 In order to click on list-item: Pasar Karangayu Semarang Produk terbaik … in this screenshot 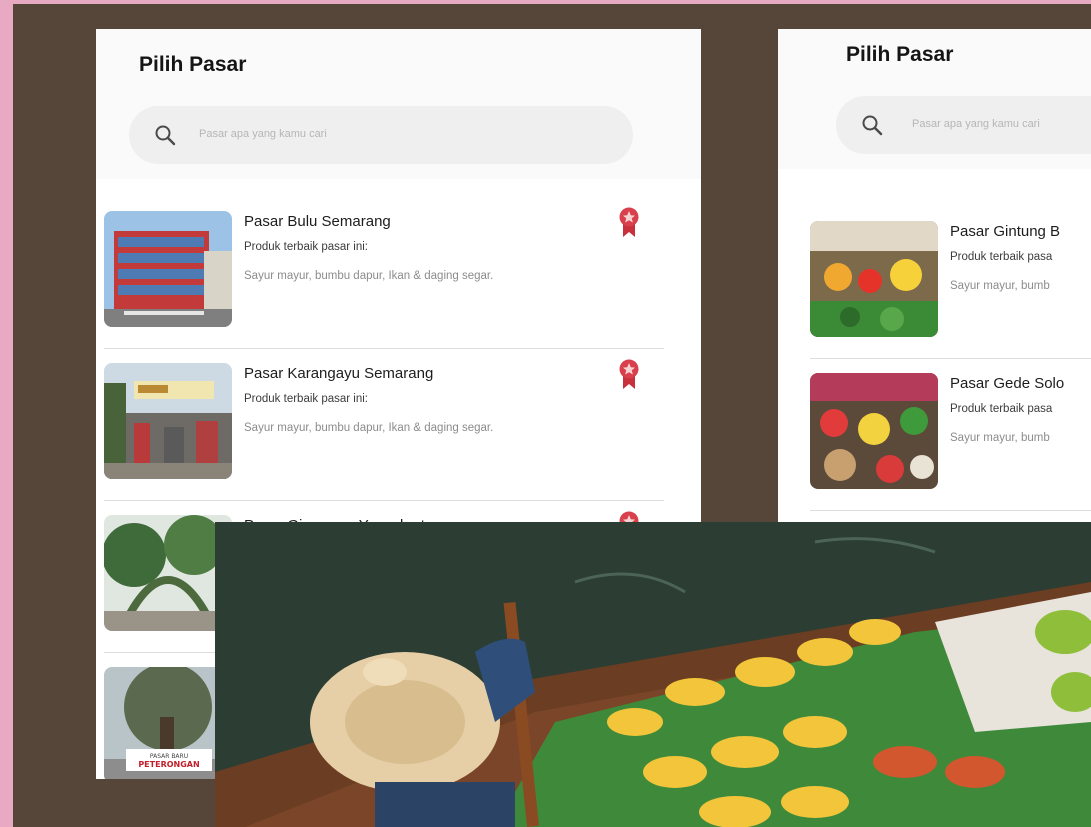, I will do `click(384, 426)`.